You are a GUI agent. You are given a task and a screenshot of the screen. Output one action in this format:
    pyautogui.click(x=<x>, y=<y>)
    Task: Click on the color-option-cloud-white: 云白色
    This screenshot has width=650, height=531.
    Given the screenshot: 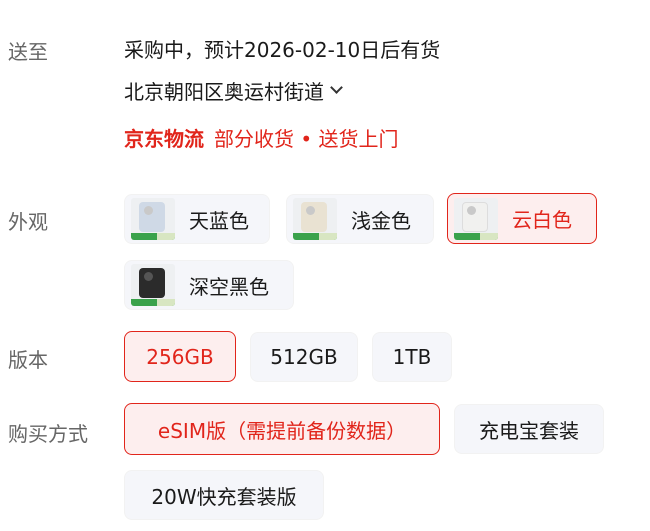 What is the action you would take?
    pyautogui.click(x=522, y=218)
    